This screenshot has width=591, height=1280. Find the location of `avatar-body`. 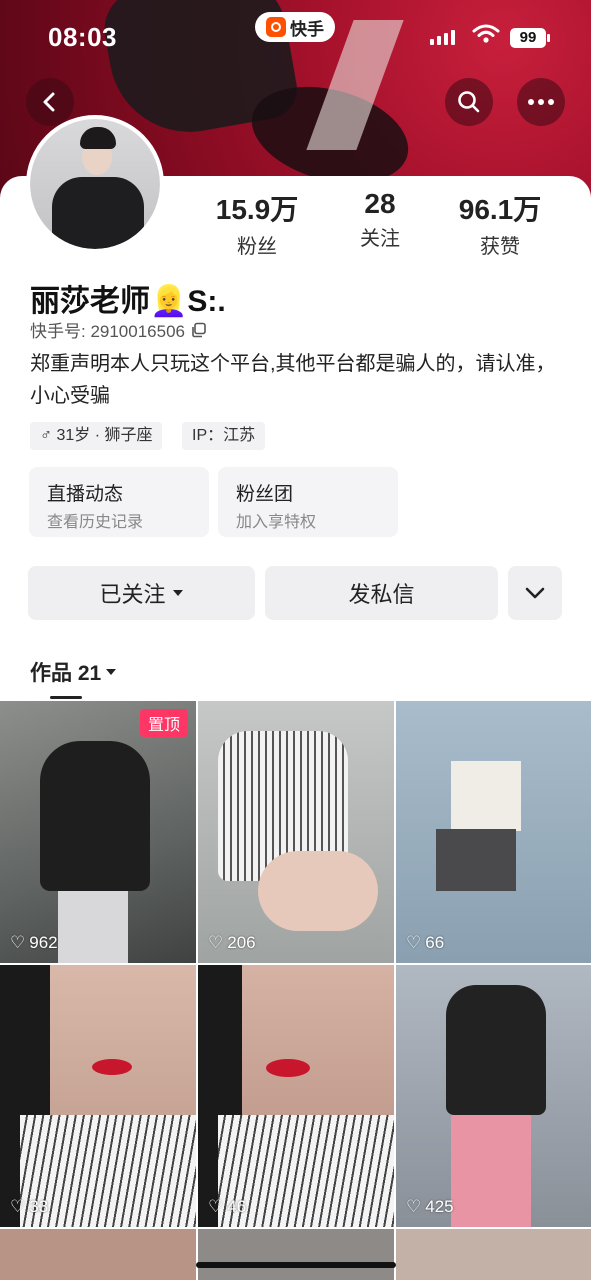

avatar-body is located at coordinates (98, 213).